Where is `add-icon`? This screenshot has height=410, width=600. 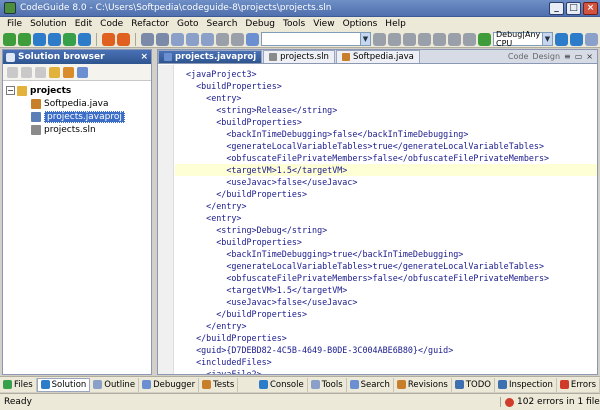
add-icon is located at coordinates (69, 39).